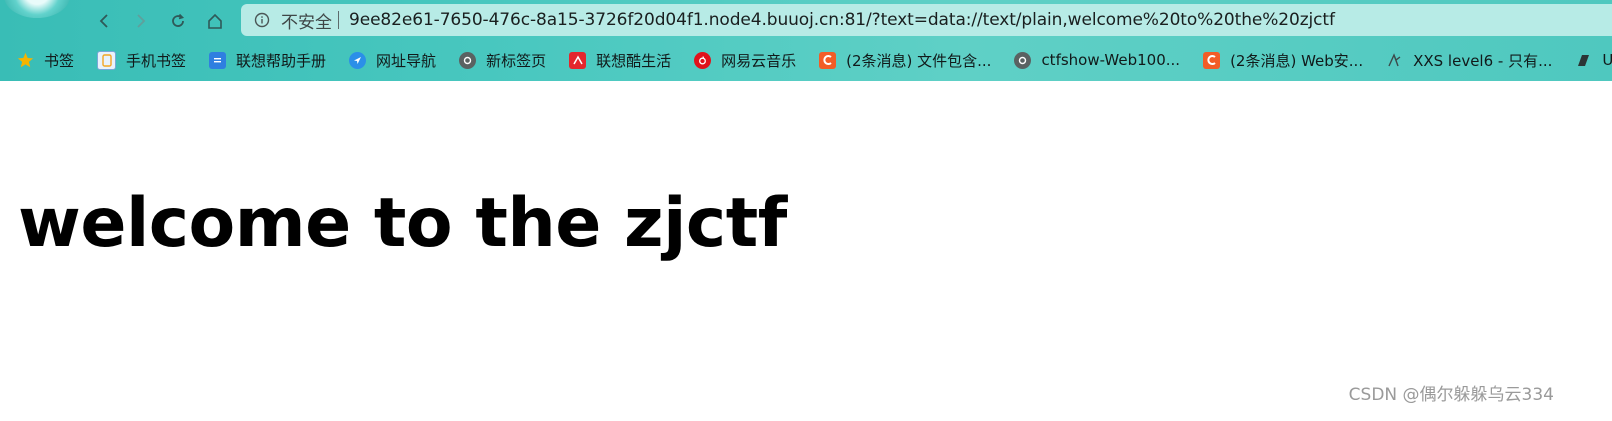  Describe the element at coordinates (107, 60) in the screenshot. I see `phone-icon` at that location.